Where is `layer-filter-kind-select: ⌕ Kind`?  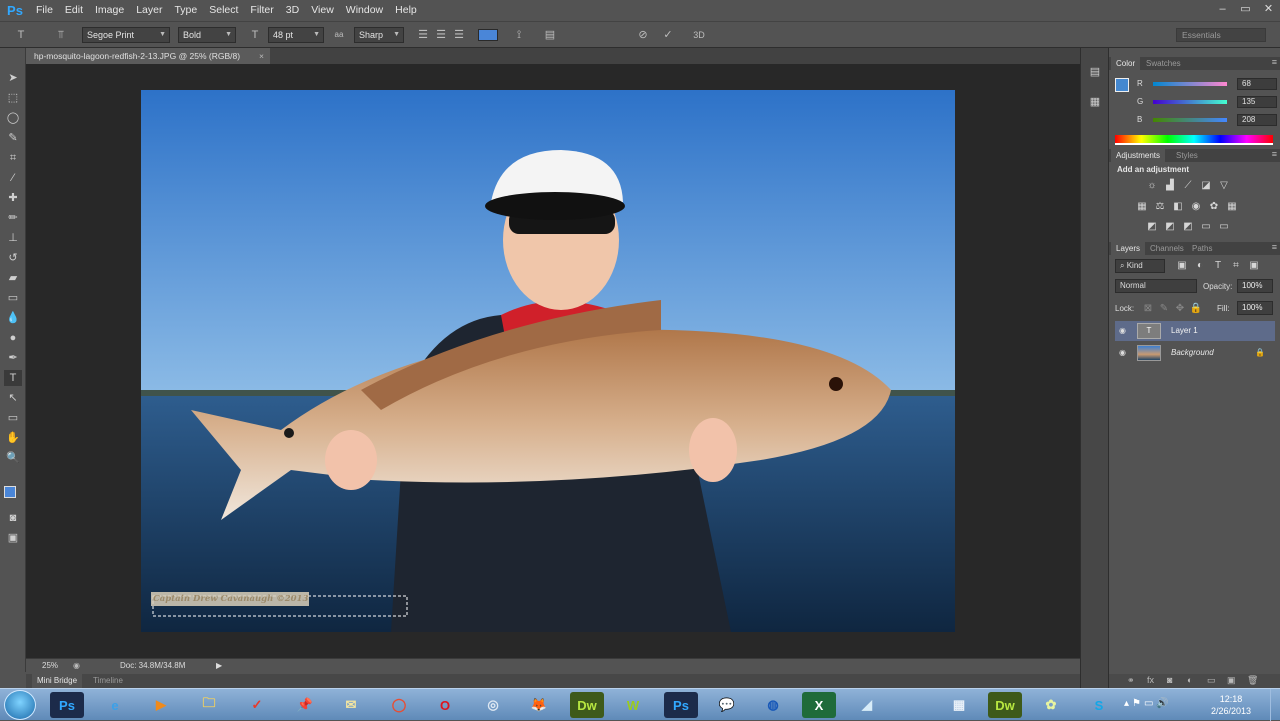
layer-filter-kind-select: ⌕ Kind is located at coordinates (1140, 266).